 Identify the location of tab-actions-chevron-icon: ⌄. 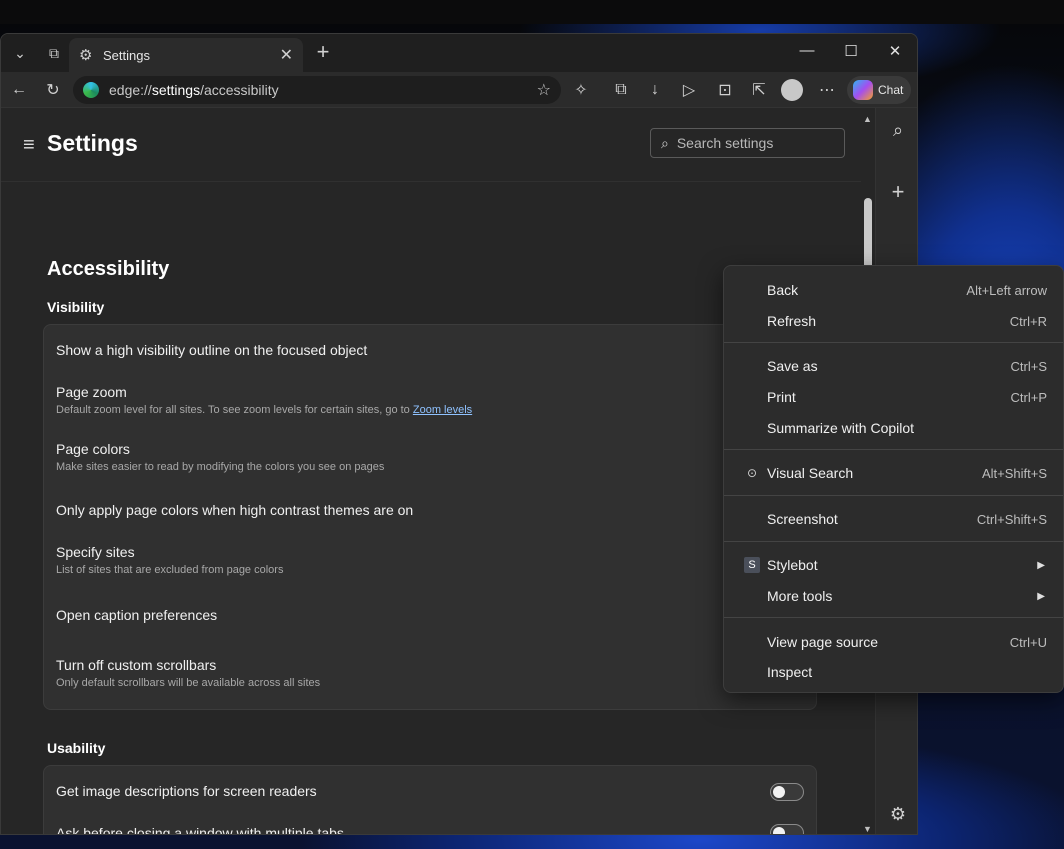
(20, 53).